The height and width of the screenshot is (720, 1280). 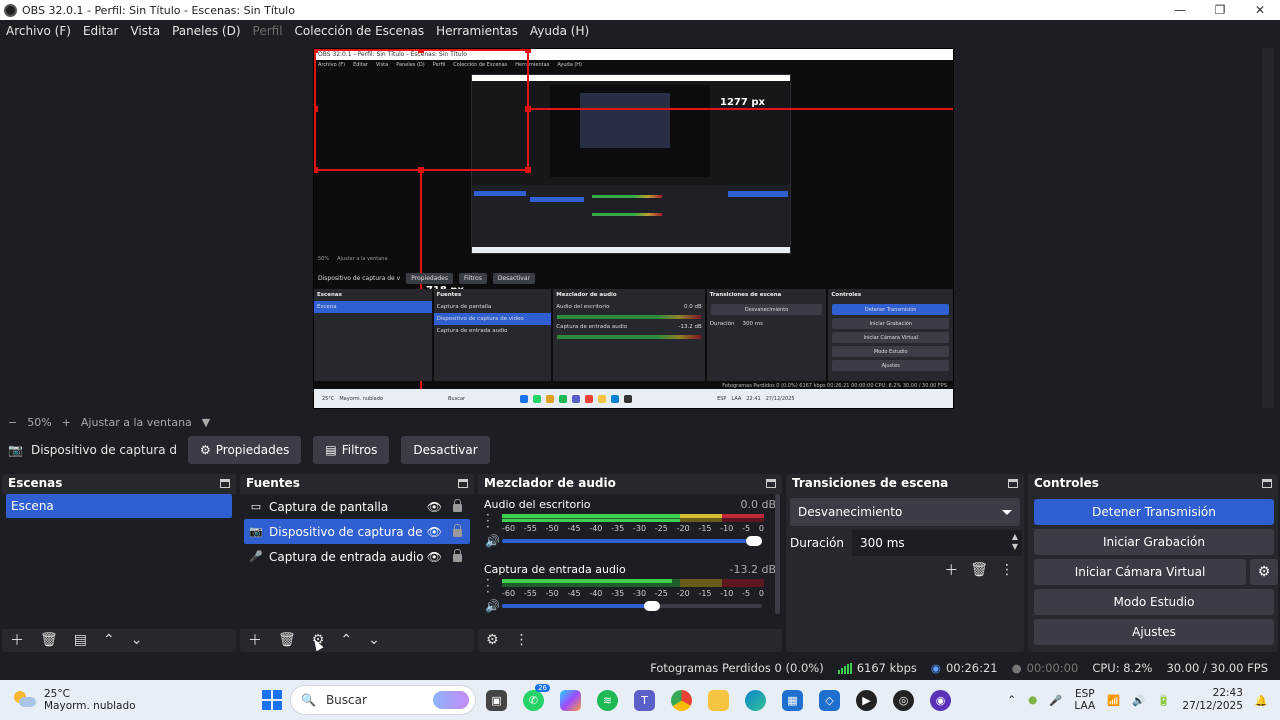 I want to click on app-icon: ◉, so click(x=940, y=700).